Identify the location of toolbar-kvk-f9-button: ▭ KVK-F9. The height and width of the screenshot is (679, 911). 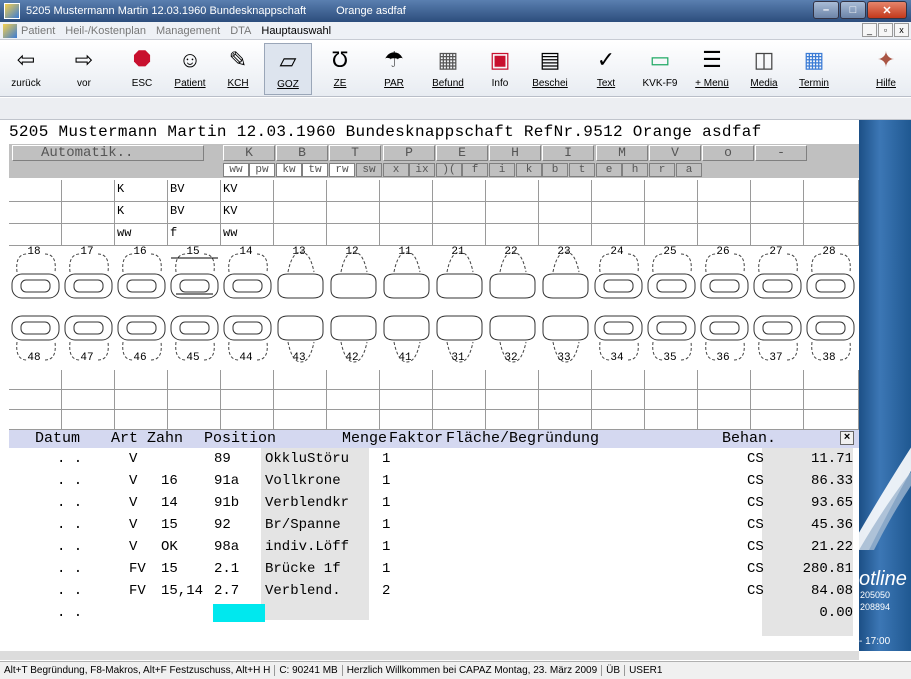
(660, 69).